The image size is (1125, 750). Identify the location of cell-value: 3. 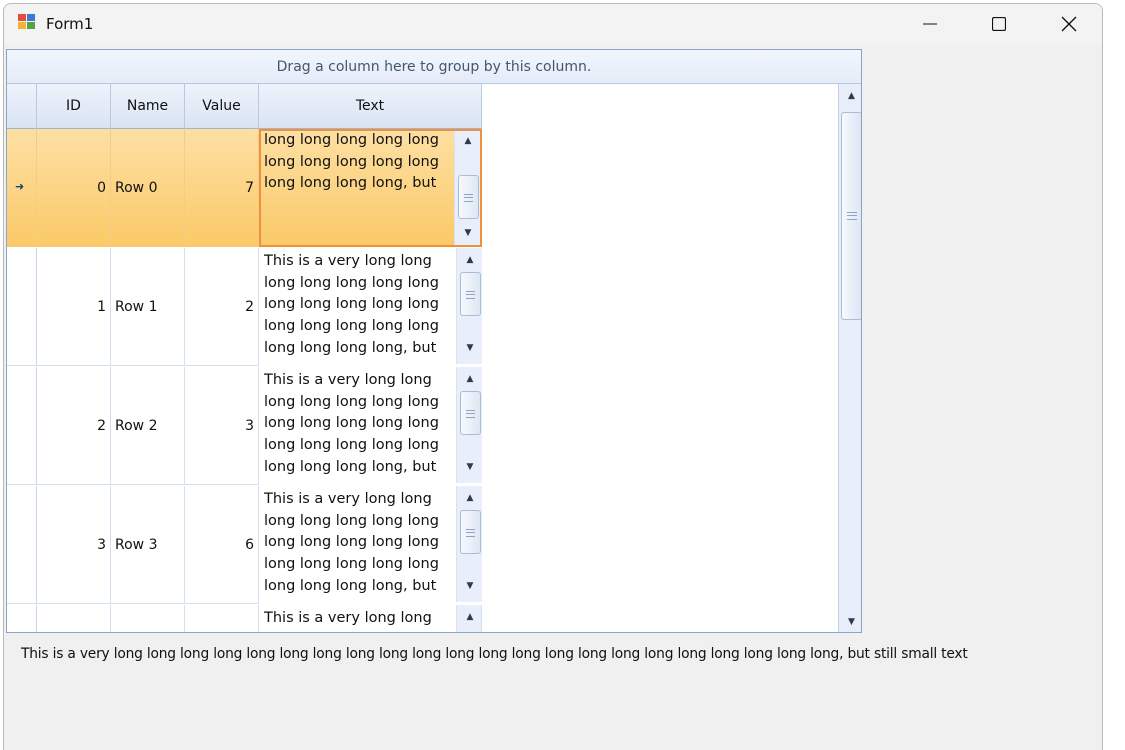
(222, 426).